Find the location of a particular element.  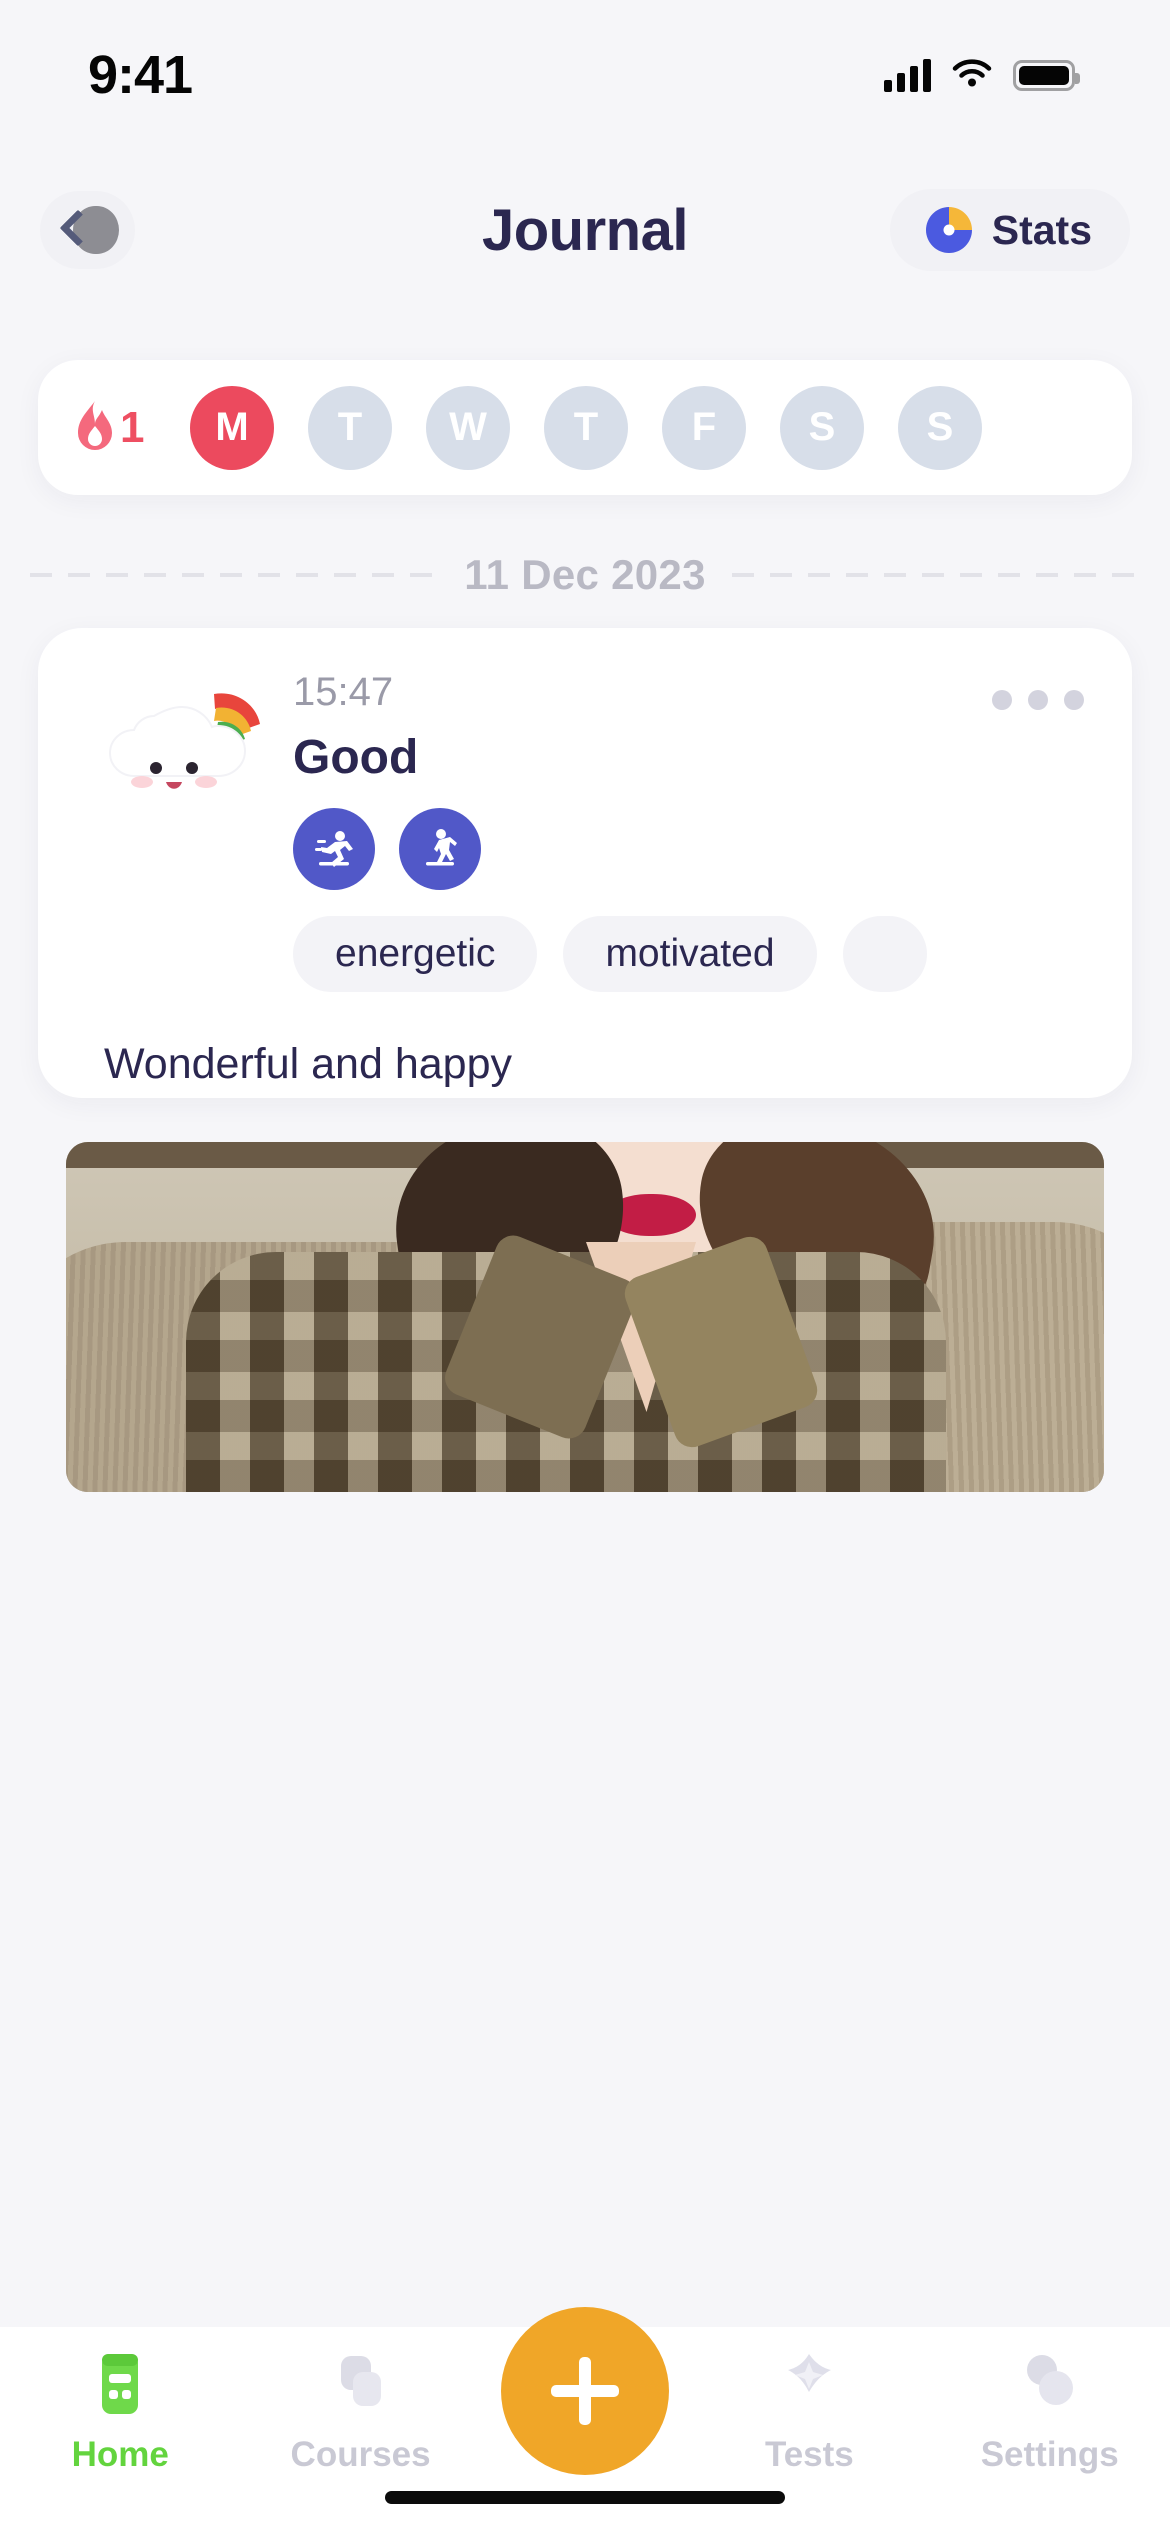

layers-icon is located at coordinates (360, 2381).